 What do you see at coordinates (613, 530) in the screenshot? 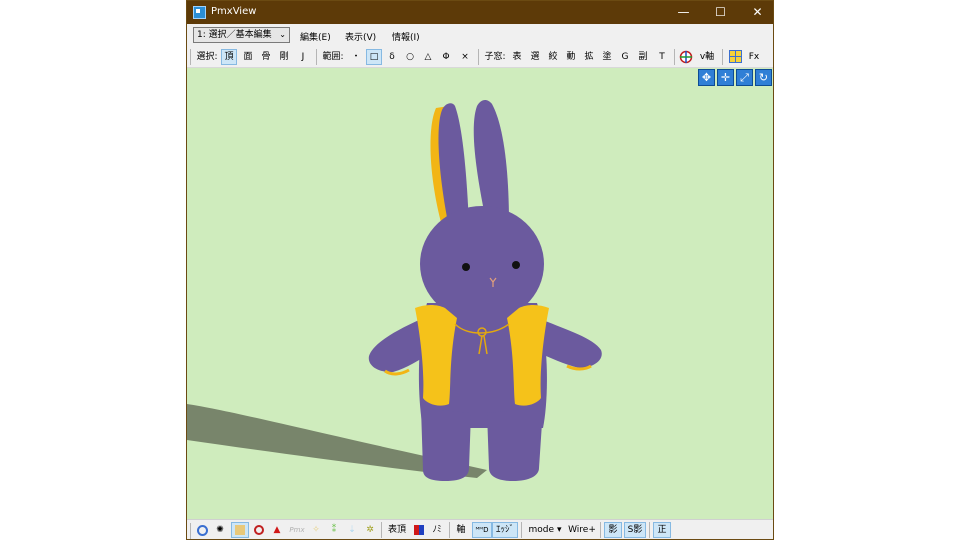
I see `shadow-button: 影` at bounding box center [613, 530].